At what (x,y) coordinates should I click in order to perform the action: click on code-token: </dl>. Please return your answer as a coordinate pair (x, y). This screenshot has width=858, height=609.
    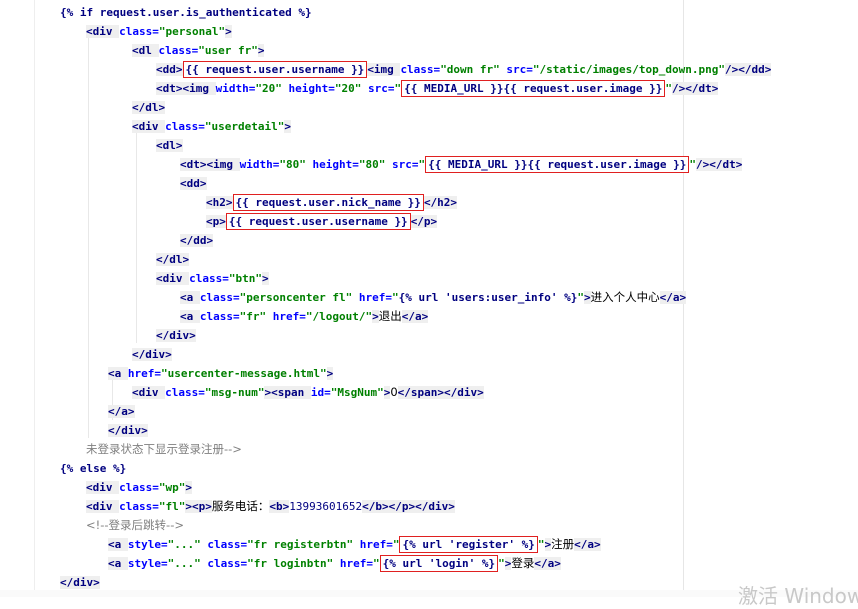
    Looking at the image, I should click on (173, 259).